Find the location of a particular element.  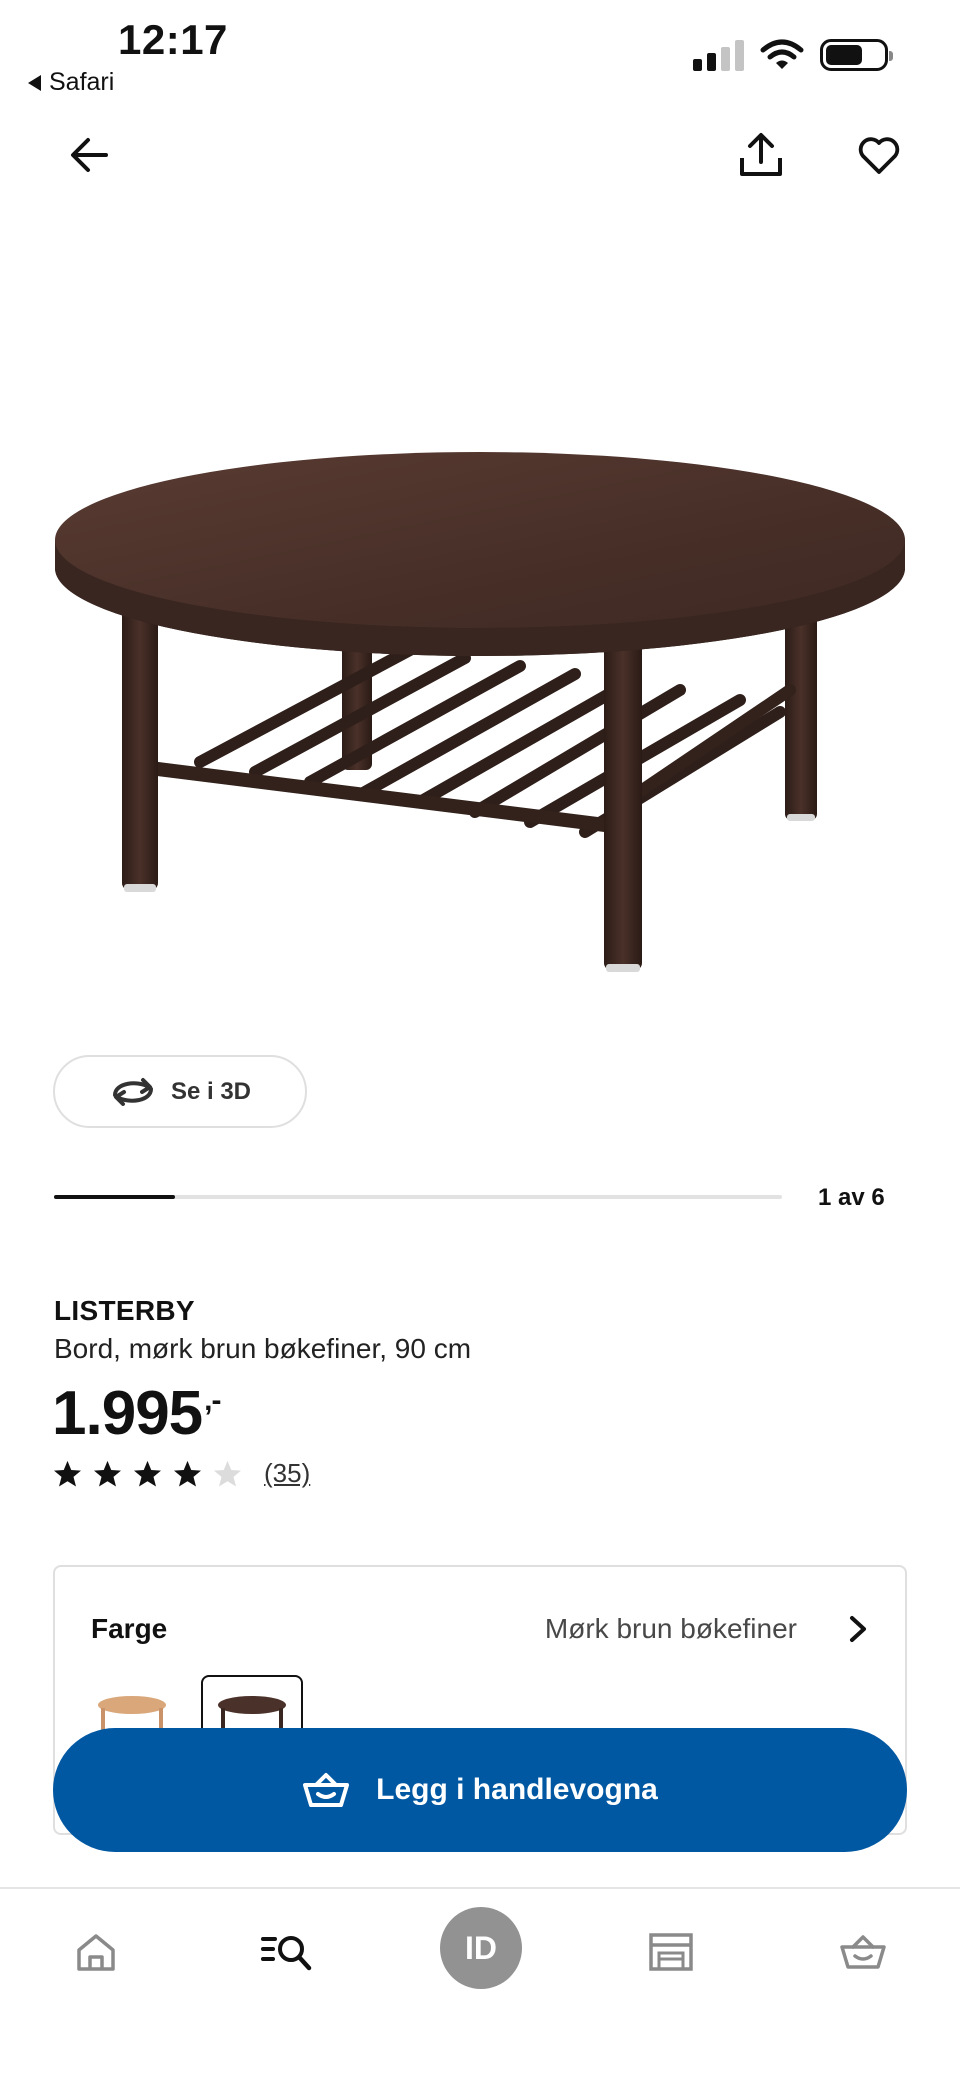

home-icon is located at coordinates (96, 1952).